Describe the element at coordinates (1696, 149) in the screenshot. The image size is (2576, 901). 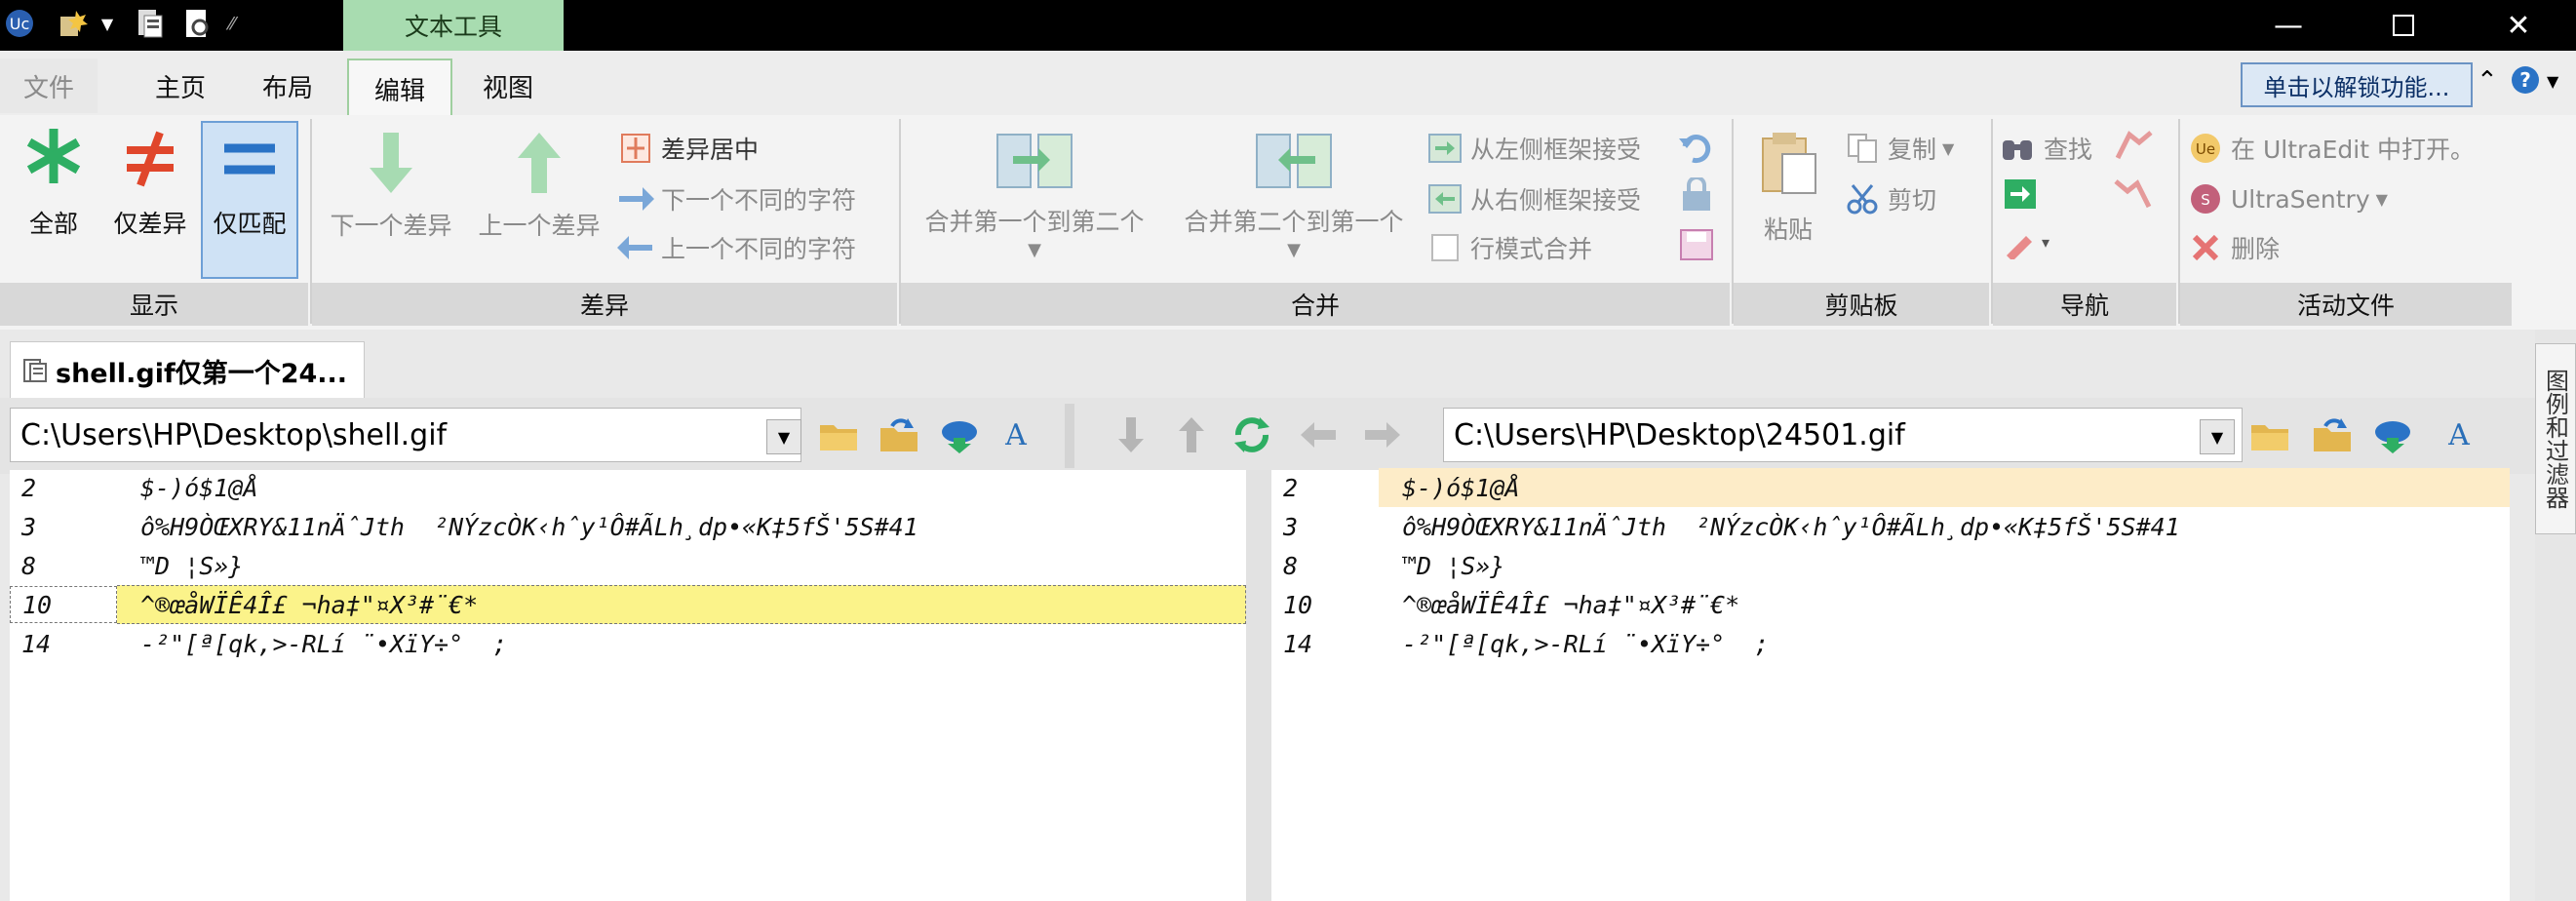
I see `undo-icon` at that location.